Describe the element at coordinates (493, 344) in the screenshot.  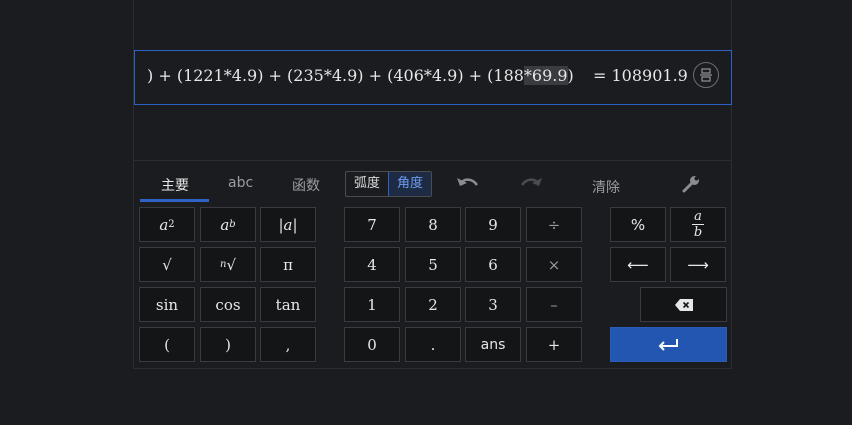
I see `key-ans: ans` at that location.